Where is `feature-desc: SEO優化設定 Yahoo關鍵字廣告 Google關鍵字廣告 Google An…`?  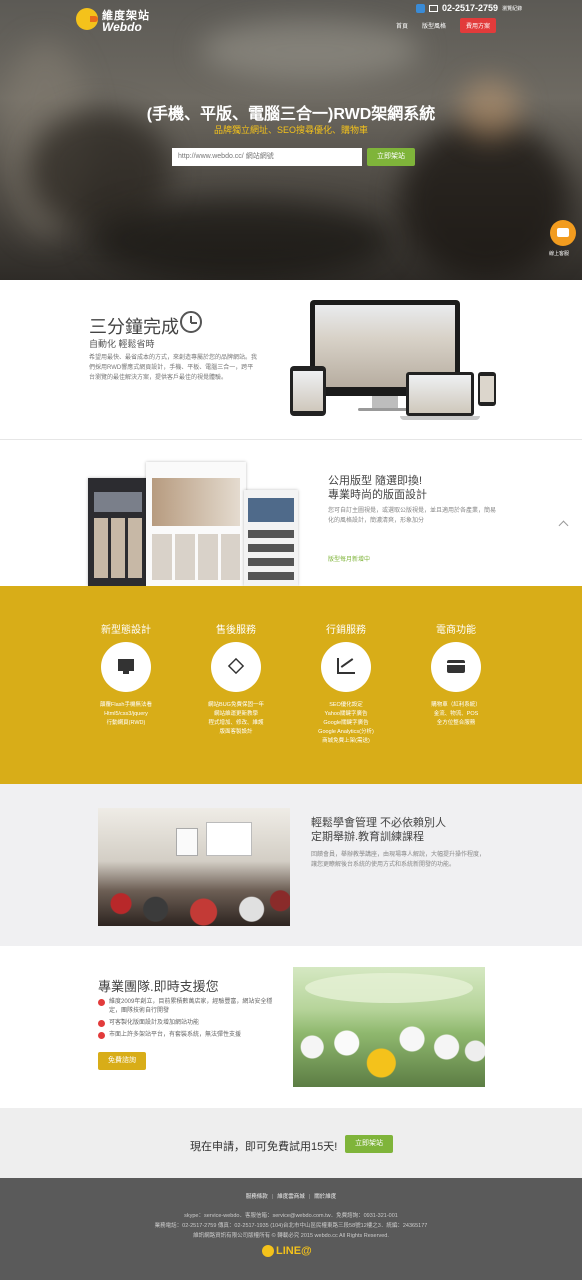
feature-desc: SEO優化設定 Yahoo關鍵字廣告 Google關鍵字廣告 Google An… is located at coordinates (346, 723).